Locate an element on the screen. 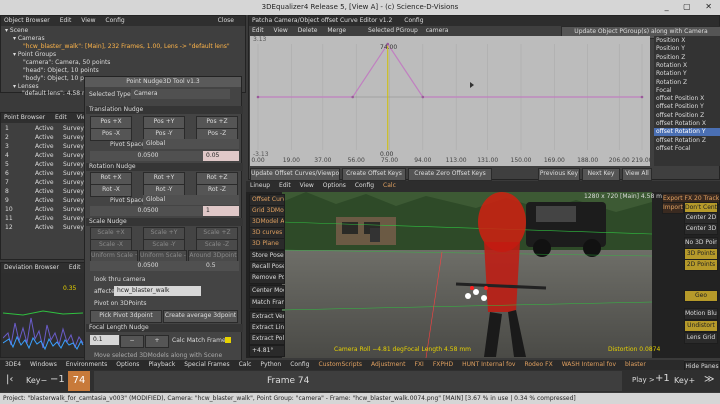 The height and width of the screenshot is (404, 720). tree-default-lens: "default lens": 4.58 mm is located at coordinates (58, 93).